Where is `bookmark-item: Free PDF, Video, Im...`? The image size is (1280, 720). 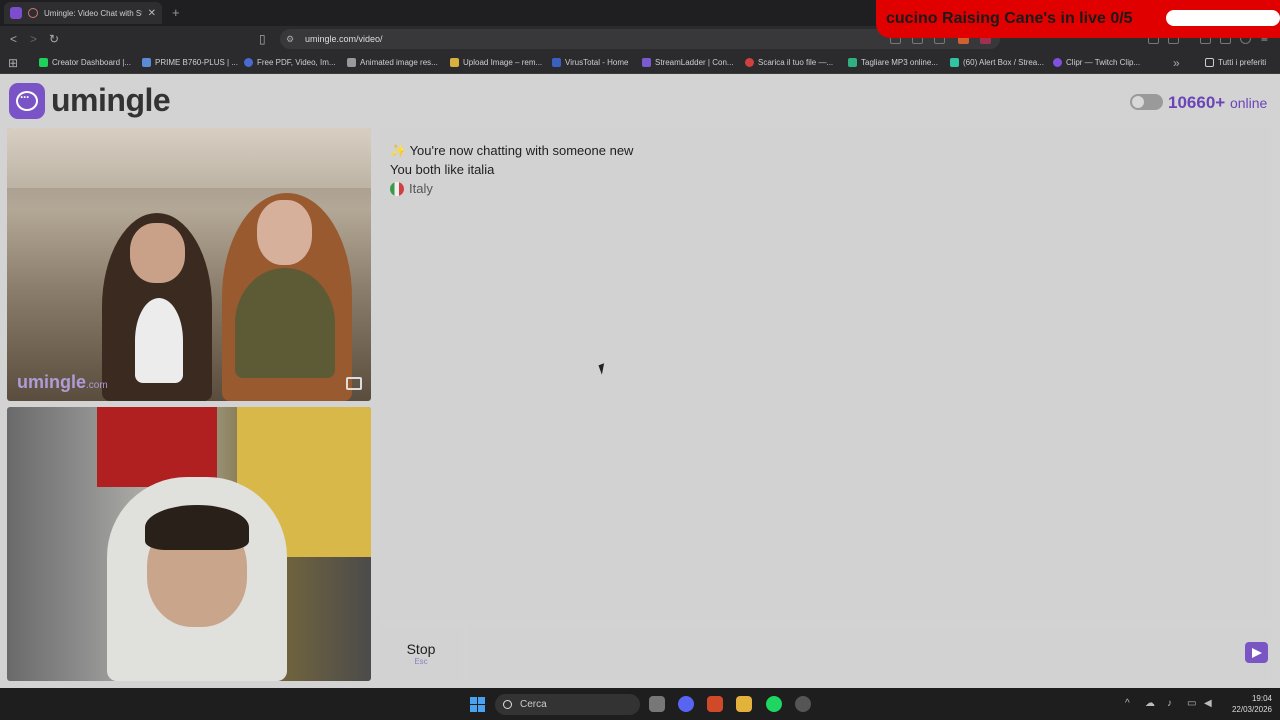 bookmark-item: Free PDF, Video, Im... is located at coordinates (290, 62).